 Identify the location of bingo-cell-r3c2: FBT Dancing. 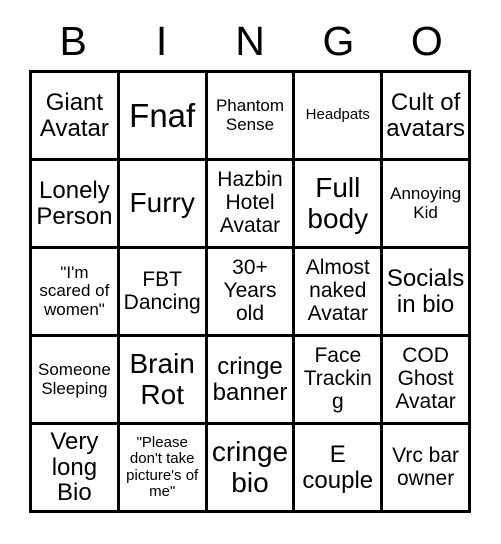
(163, 293).